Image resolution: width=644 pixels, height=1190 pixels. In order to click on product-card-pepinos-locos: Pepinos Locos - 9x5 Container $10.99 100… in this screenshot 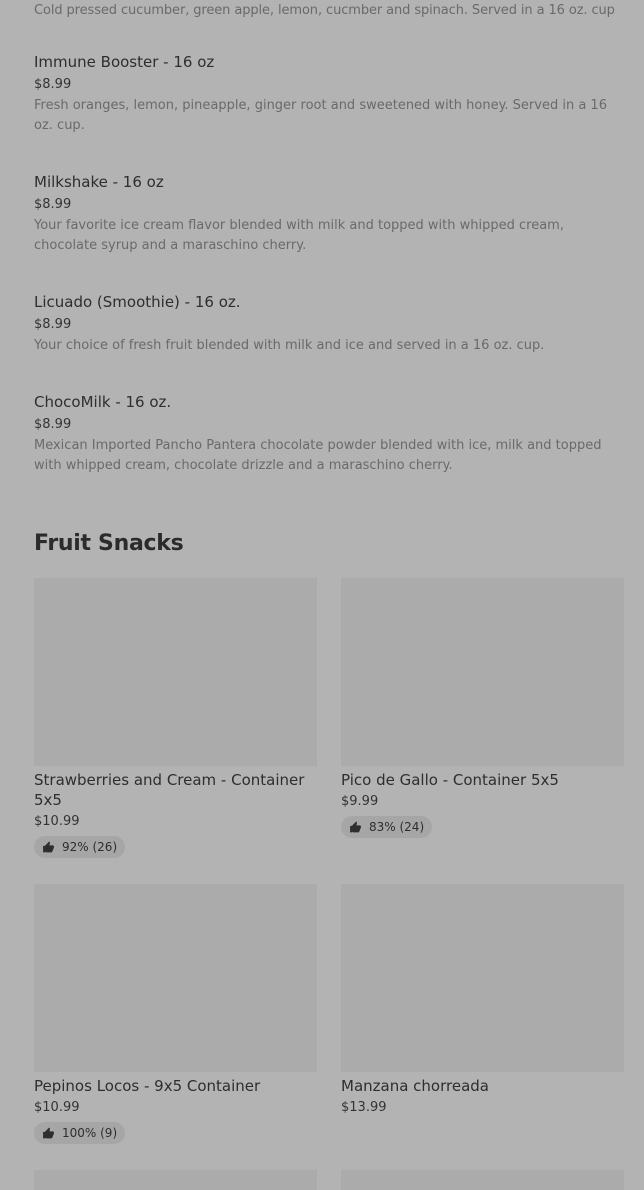, I will do `click(175, 1014)`.